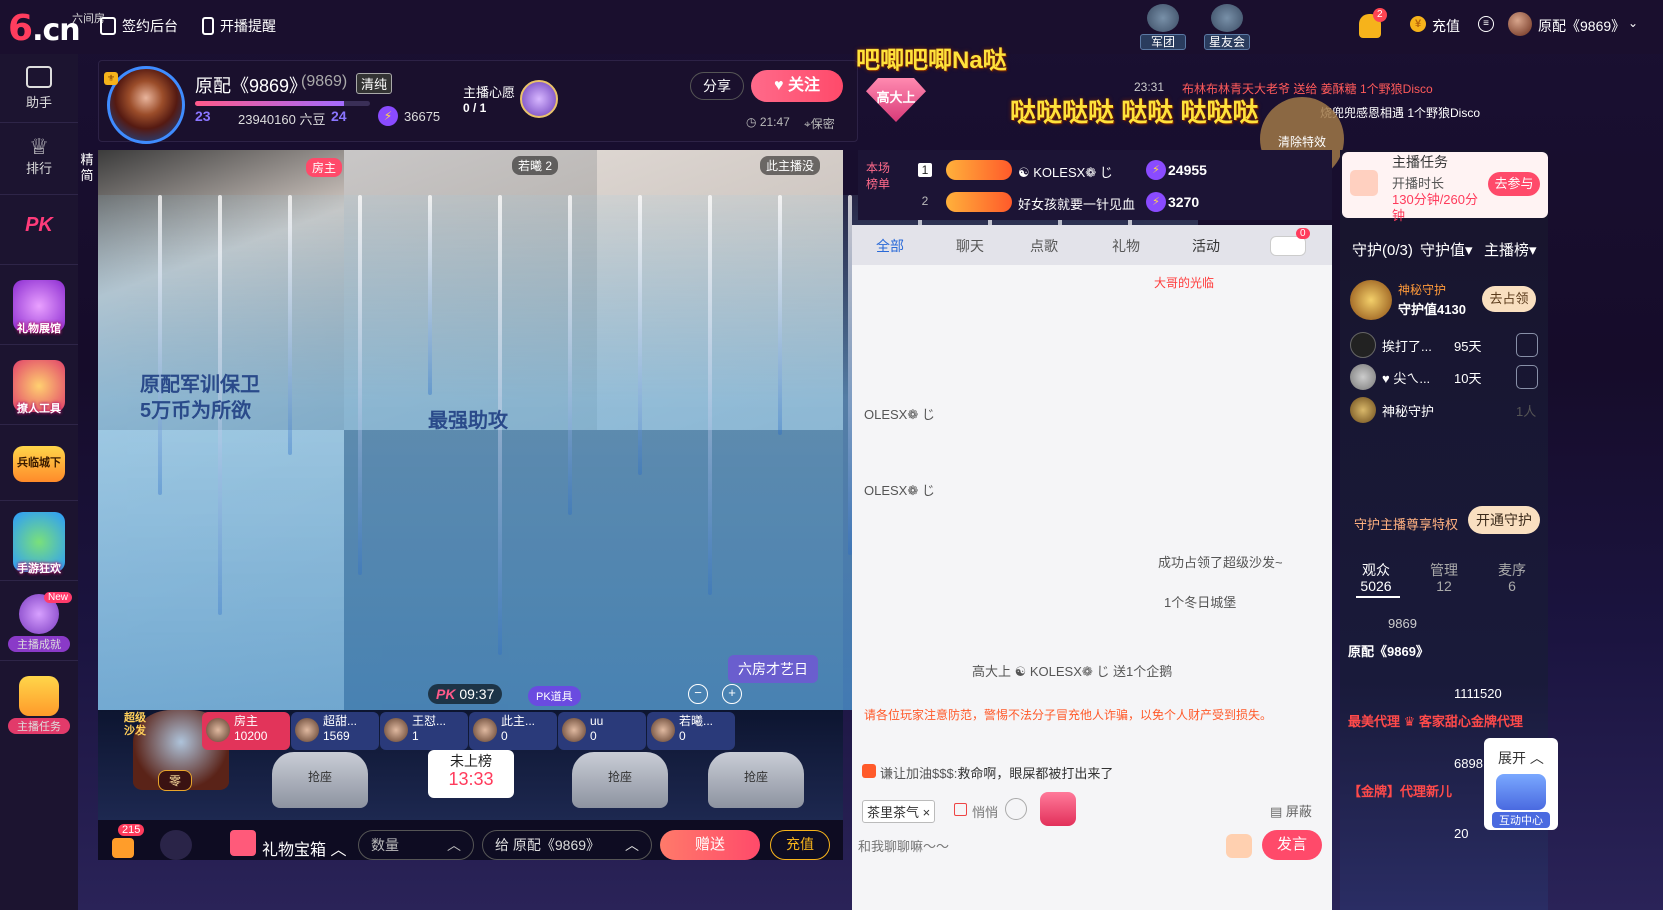 This screenshot has width=1663, height=910. What do you see at coordinates (1184, 283) in the screenshot?
I see `welcome-message: 大哥的光临` at bounding box center [1184, 283].